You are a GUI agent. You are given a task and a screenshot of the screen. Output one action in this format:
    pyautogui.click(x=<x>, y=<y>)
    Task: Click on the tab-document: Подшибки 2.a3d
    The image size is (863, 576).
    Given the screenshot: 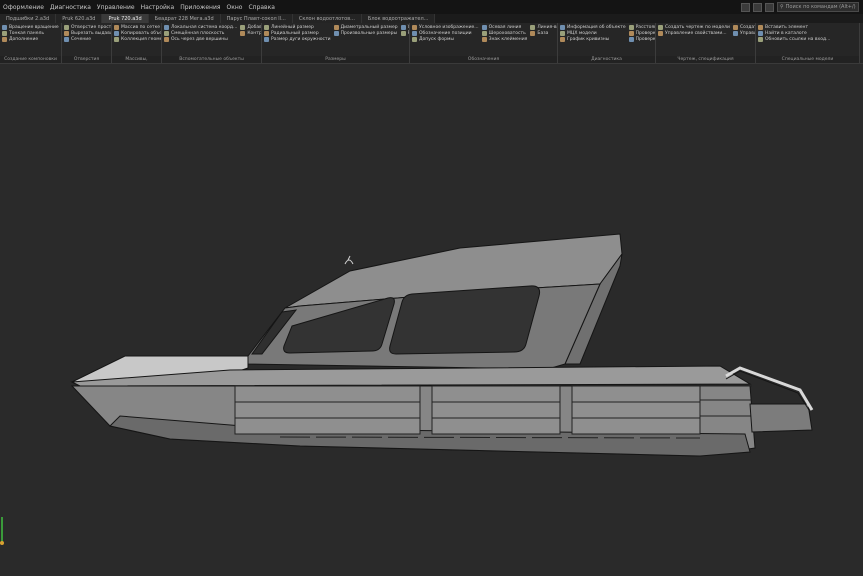 What is the action you would take?
    pyautogui.click(x=28, y=18)
    